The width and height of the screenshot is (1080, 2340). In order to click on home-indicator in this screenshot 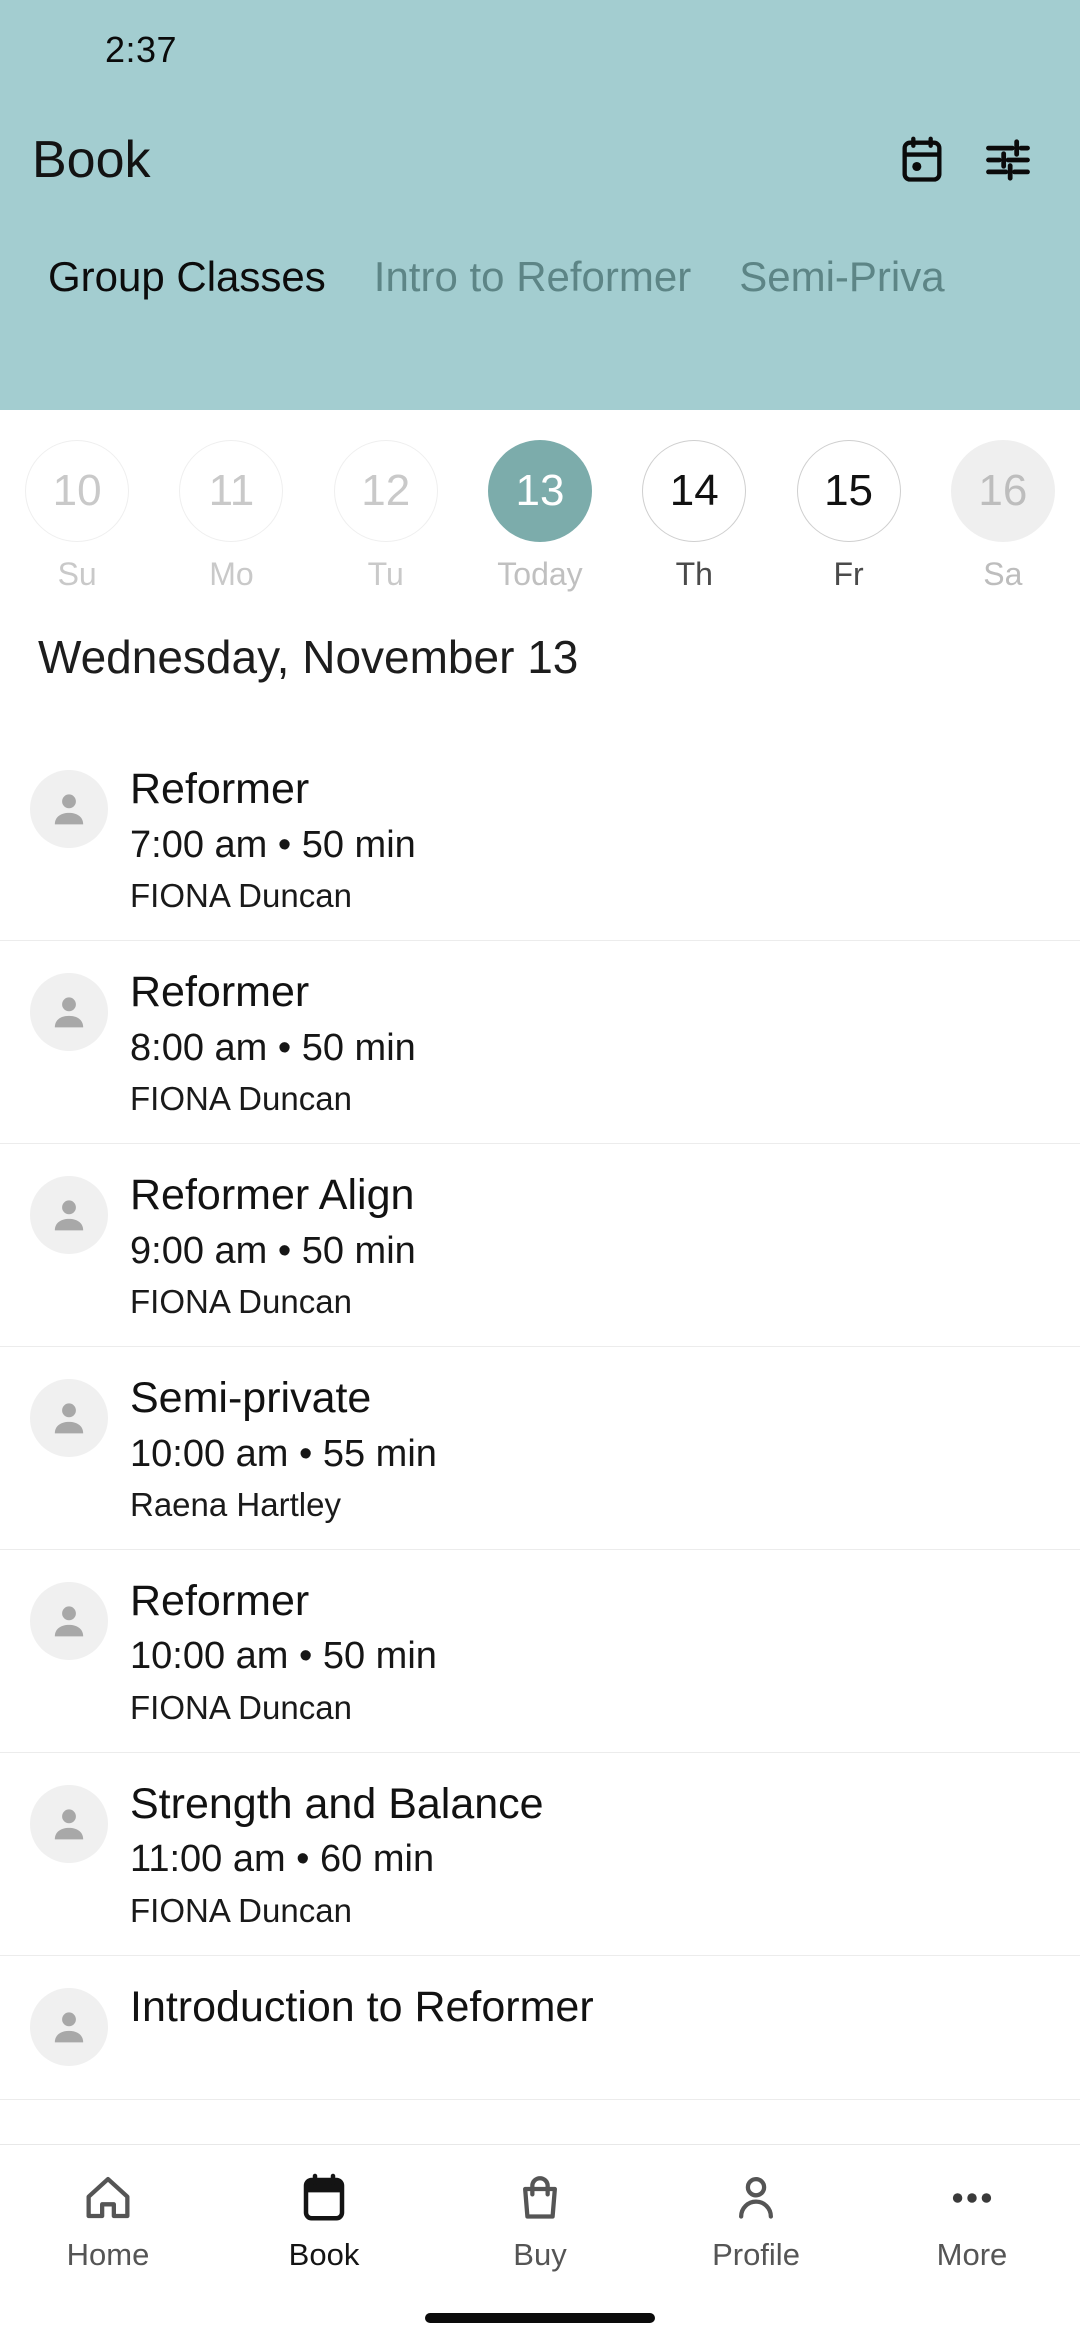, I will do `click(540, 2318)`.